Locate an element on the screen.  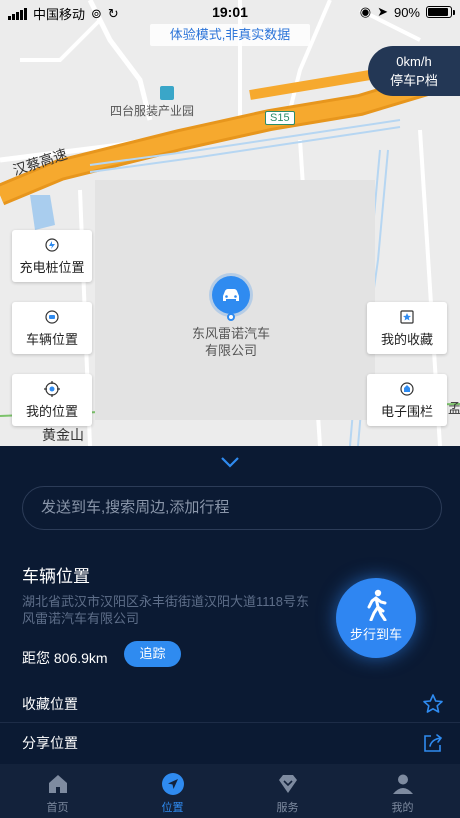
home-icon is located at coordinates (57, 784).